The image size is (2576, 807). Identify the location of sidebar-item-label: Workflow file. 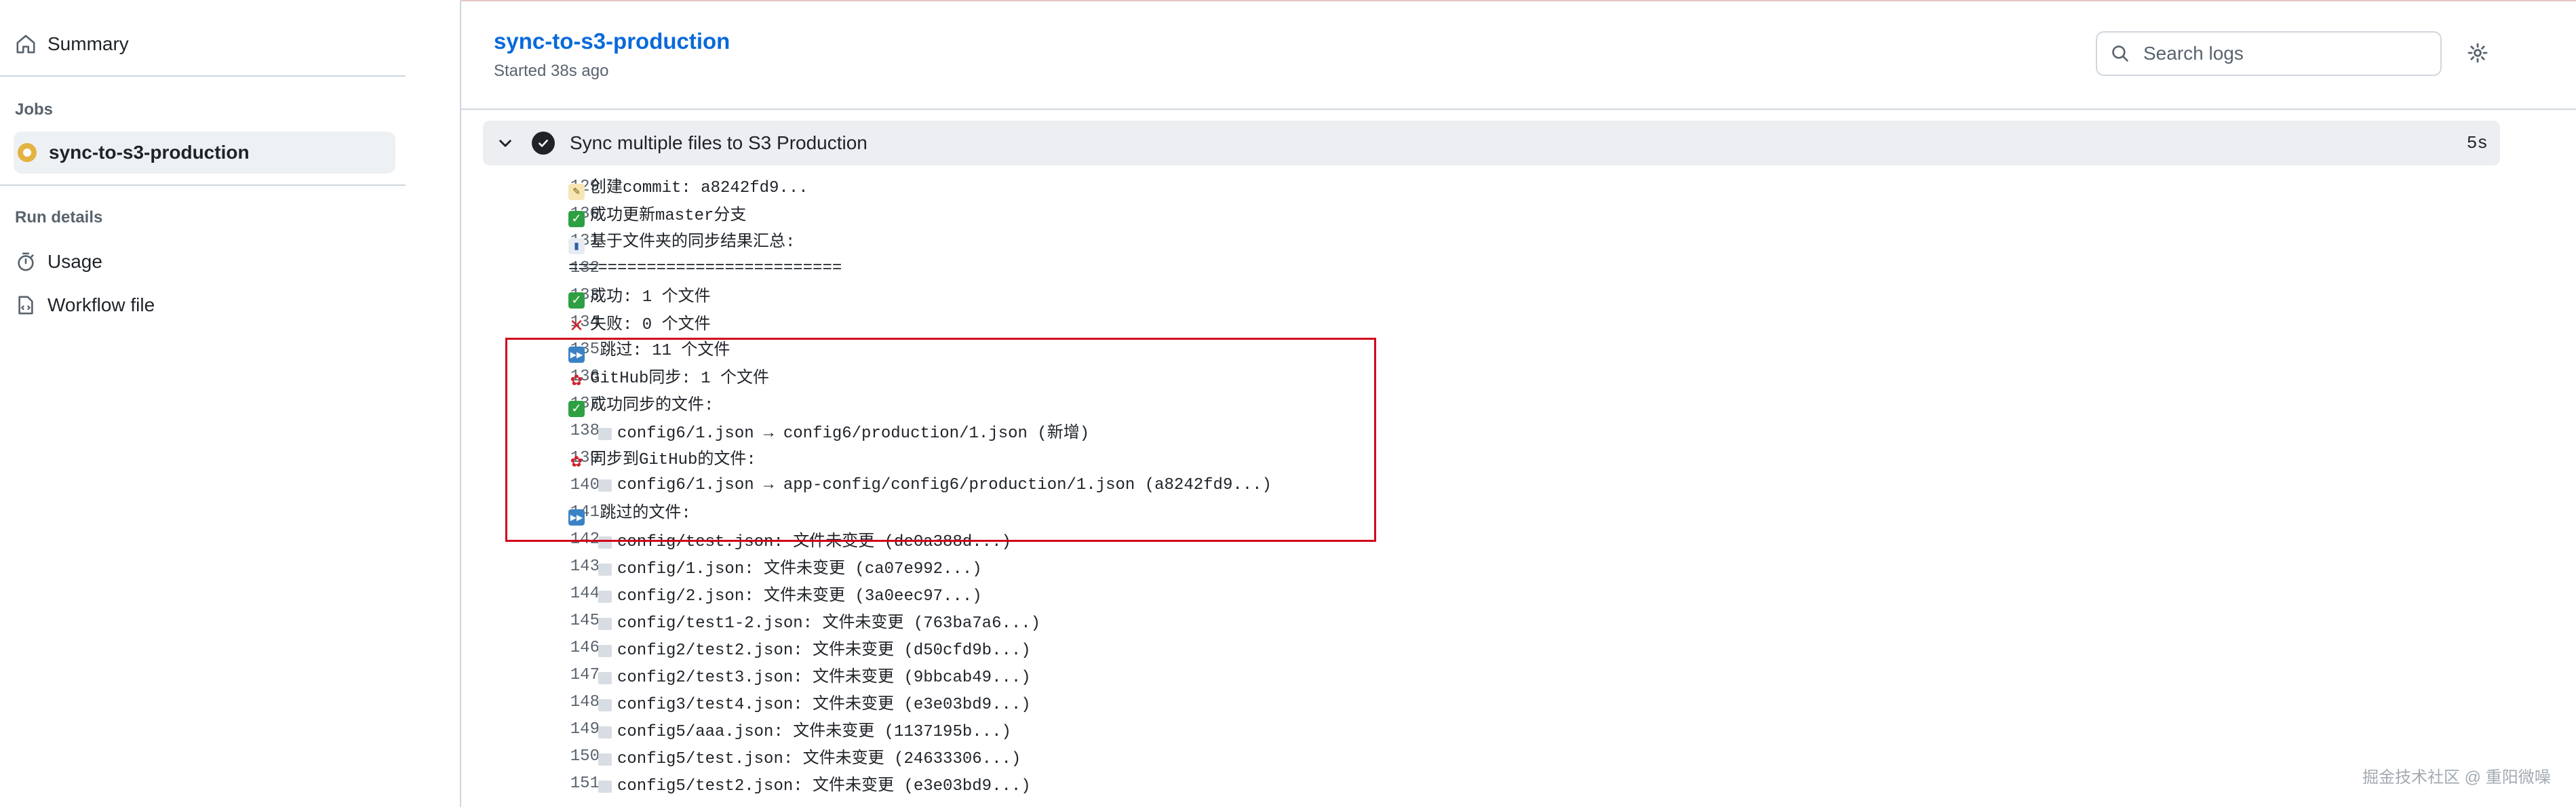
(101, 304).